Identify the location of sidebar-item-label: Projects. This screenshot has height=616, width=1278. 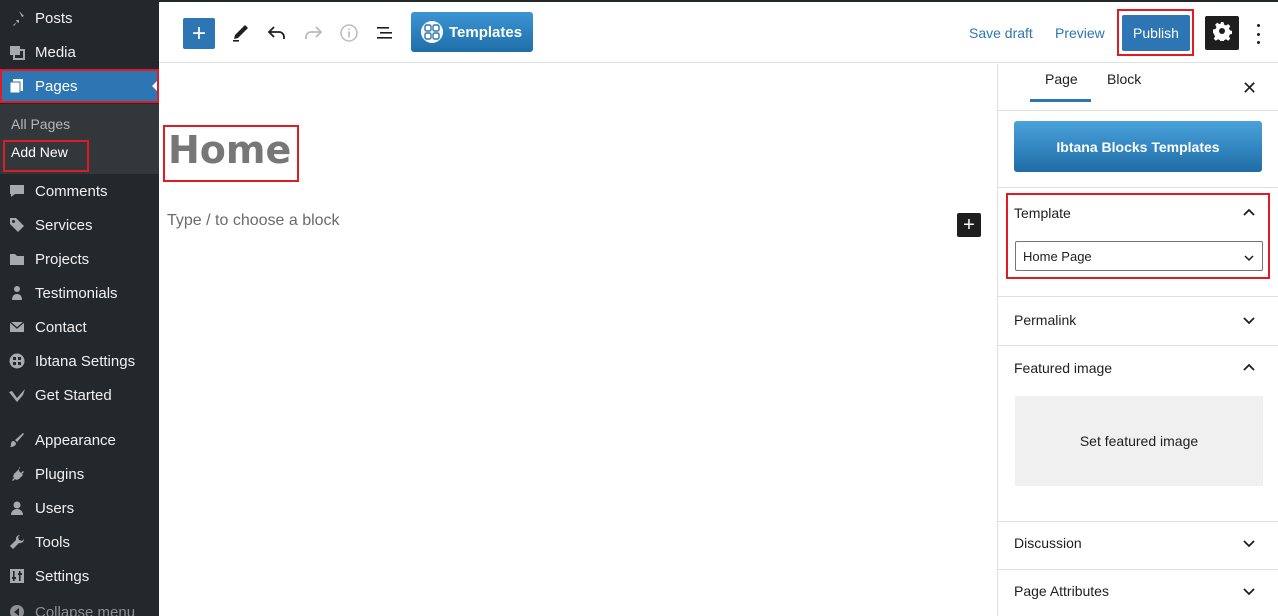
(62, 259).